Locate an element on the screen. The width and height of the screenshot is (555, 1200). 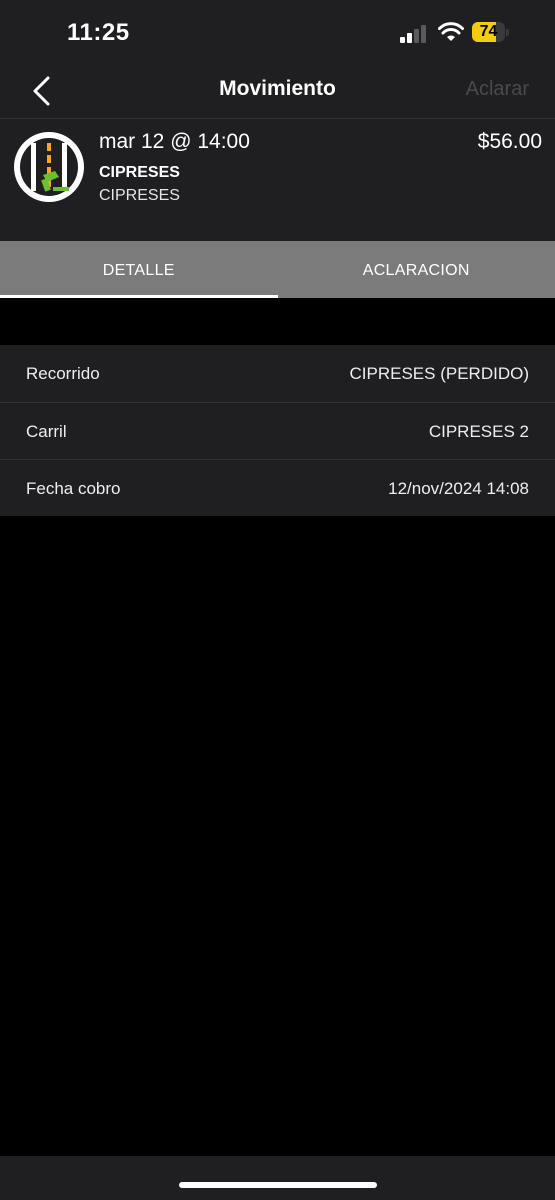
detail-row-recorrido: Recorrido CIPRESES (PERDIDO) is located at coordinates (277, 373).